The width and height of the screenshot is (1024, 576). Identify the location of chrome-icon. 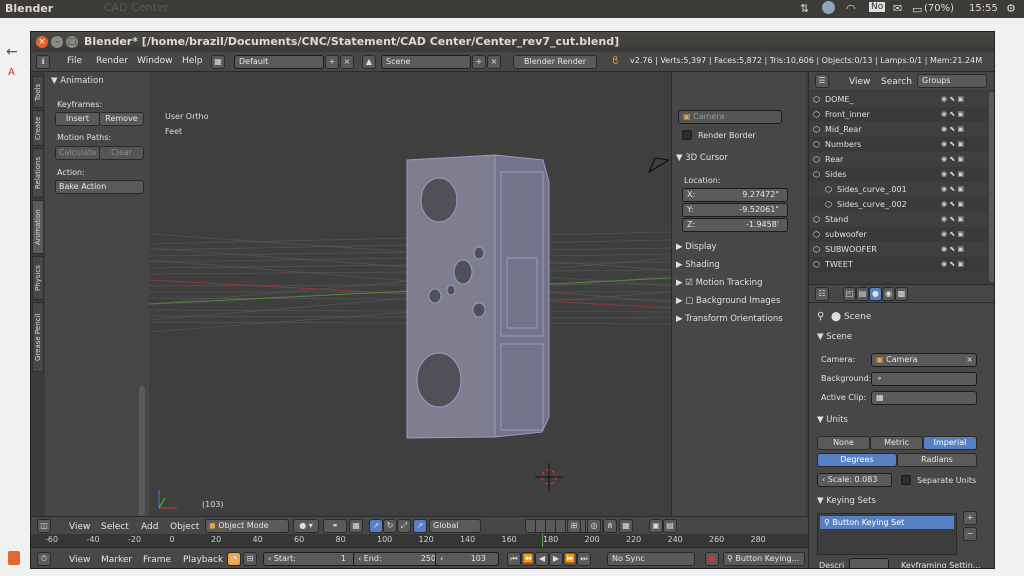
(828, 7).